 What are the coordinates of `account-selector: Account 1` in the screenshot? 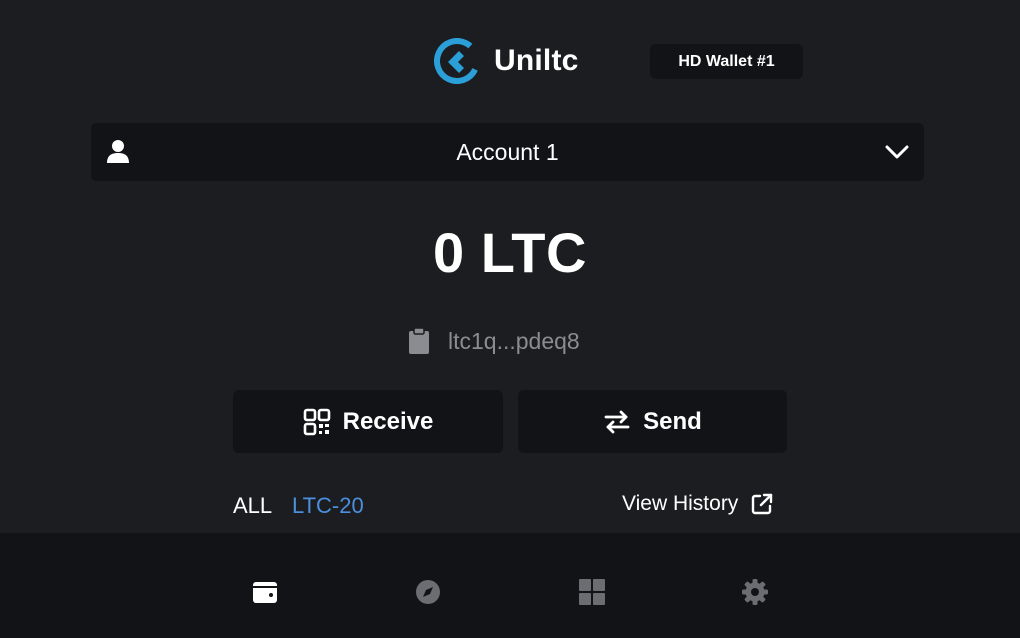 It's located at (507, 152).